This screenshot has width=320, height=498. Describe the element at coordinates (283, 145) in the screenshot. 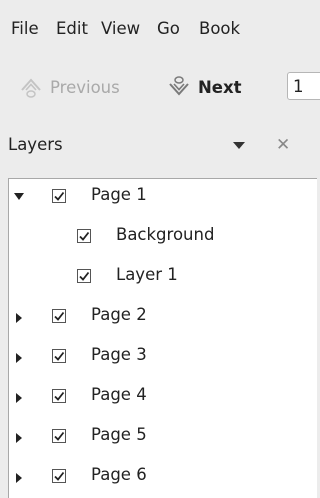

I see `close-icon: ✕` at that location.